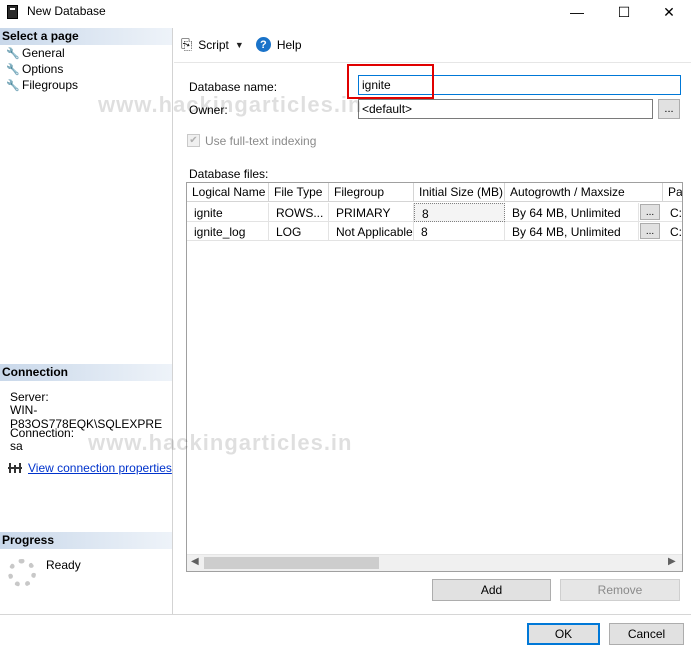 This screenshot has width=691, height=653. What do you see at coordinates (577, 12) in the screenshot?
I see `minimize-button: —` at bounding box center [577, 12].